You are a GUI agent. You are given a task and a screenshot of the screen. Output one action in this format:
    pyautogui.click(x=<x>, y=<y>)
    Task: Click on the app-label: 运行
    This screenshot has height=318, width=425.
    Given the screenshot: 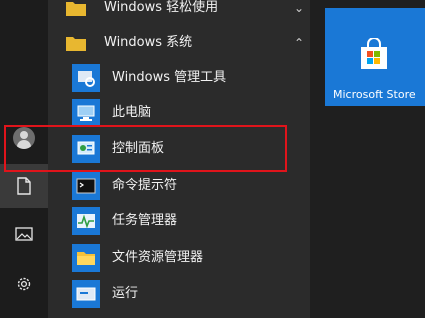 What is the action you would take?
    pyautogui.click(x=125, y=293)
    